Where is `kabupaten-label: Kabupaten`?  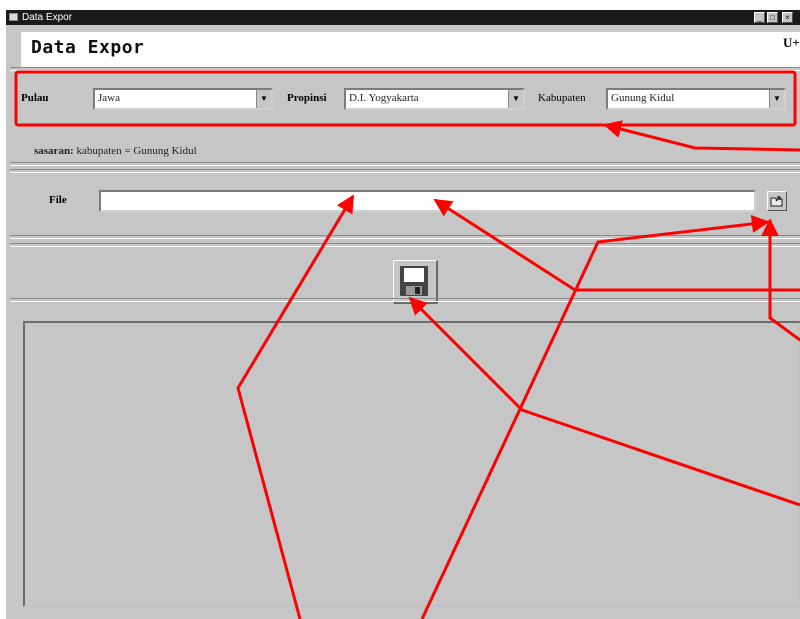 kabupaten-label: Kabupaten is located at coordinates (562, 98).